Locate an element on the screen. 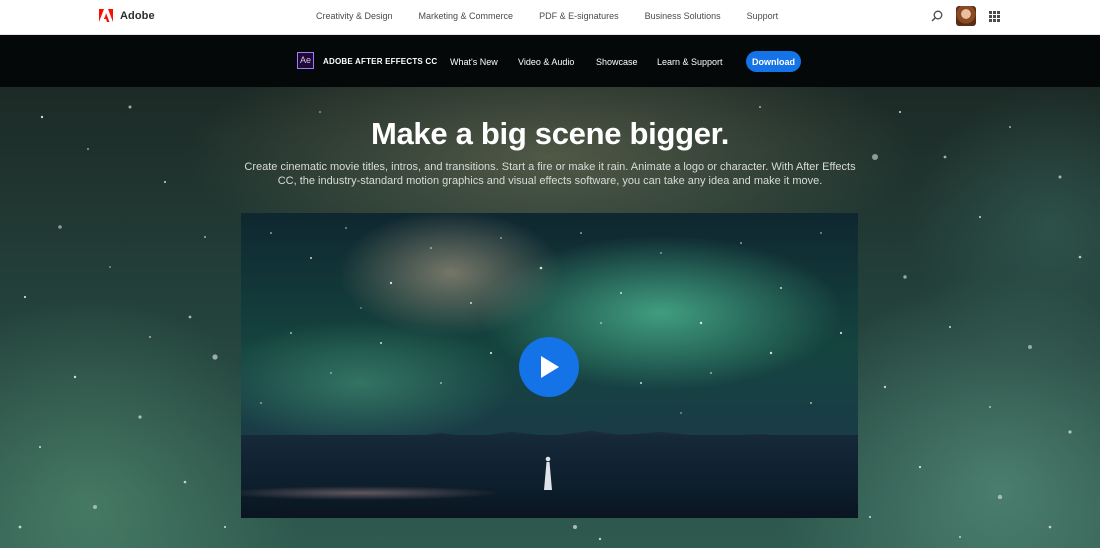 The image size is (1100, 548). product-name-link: ADOBE AFTER EFFECTS CC is located at coordinates (380, 61).